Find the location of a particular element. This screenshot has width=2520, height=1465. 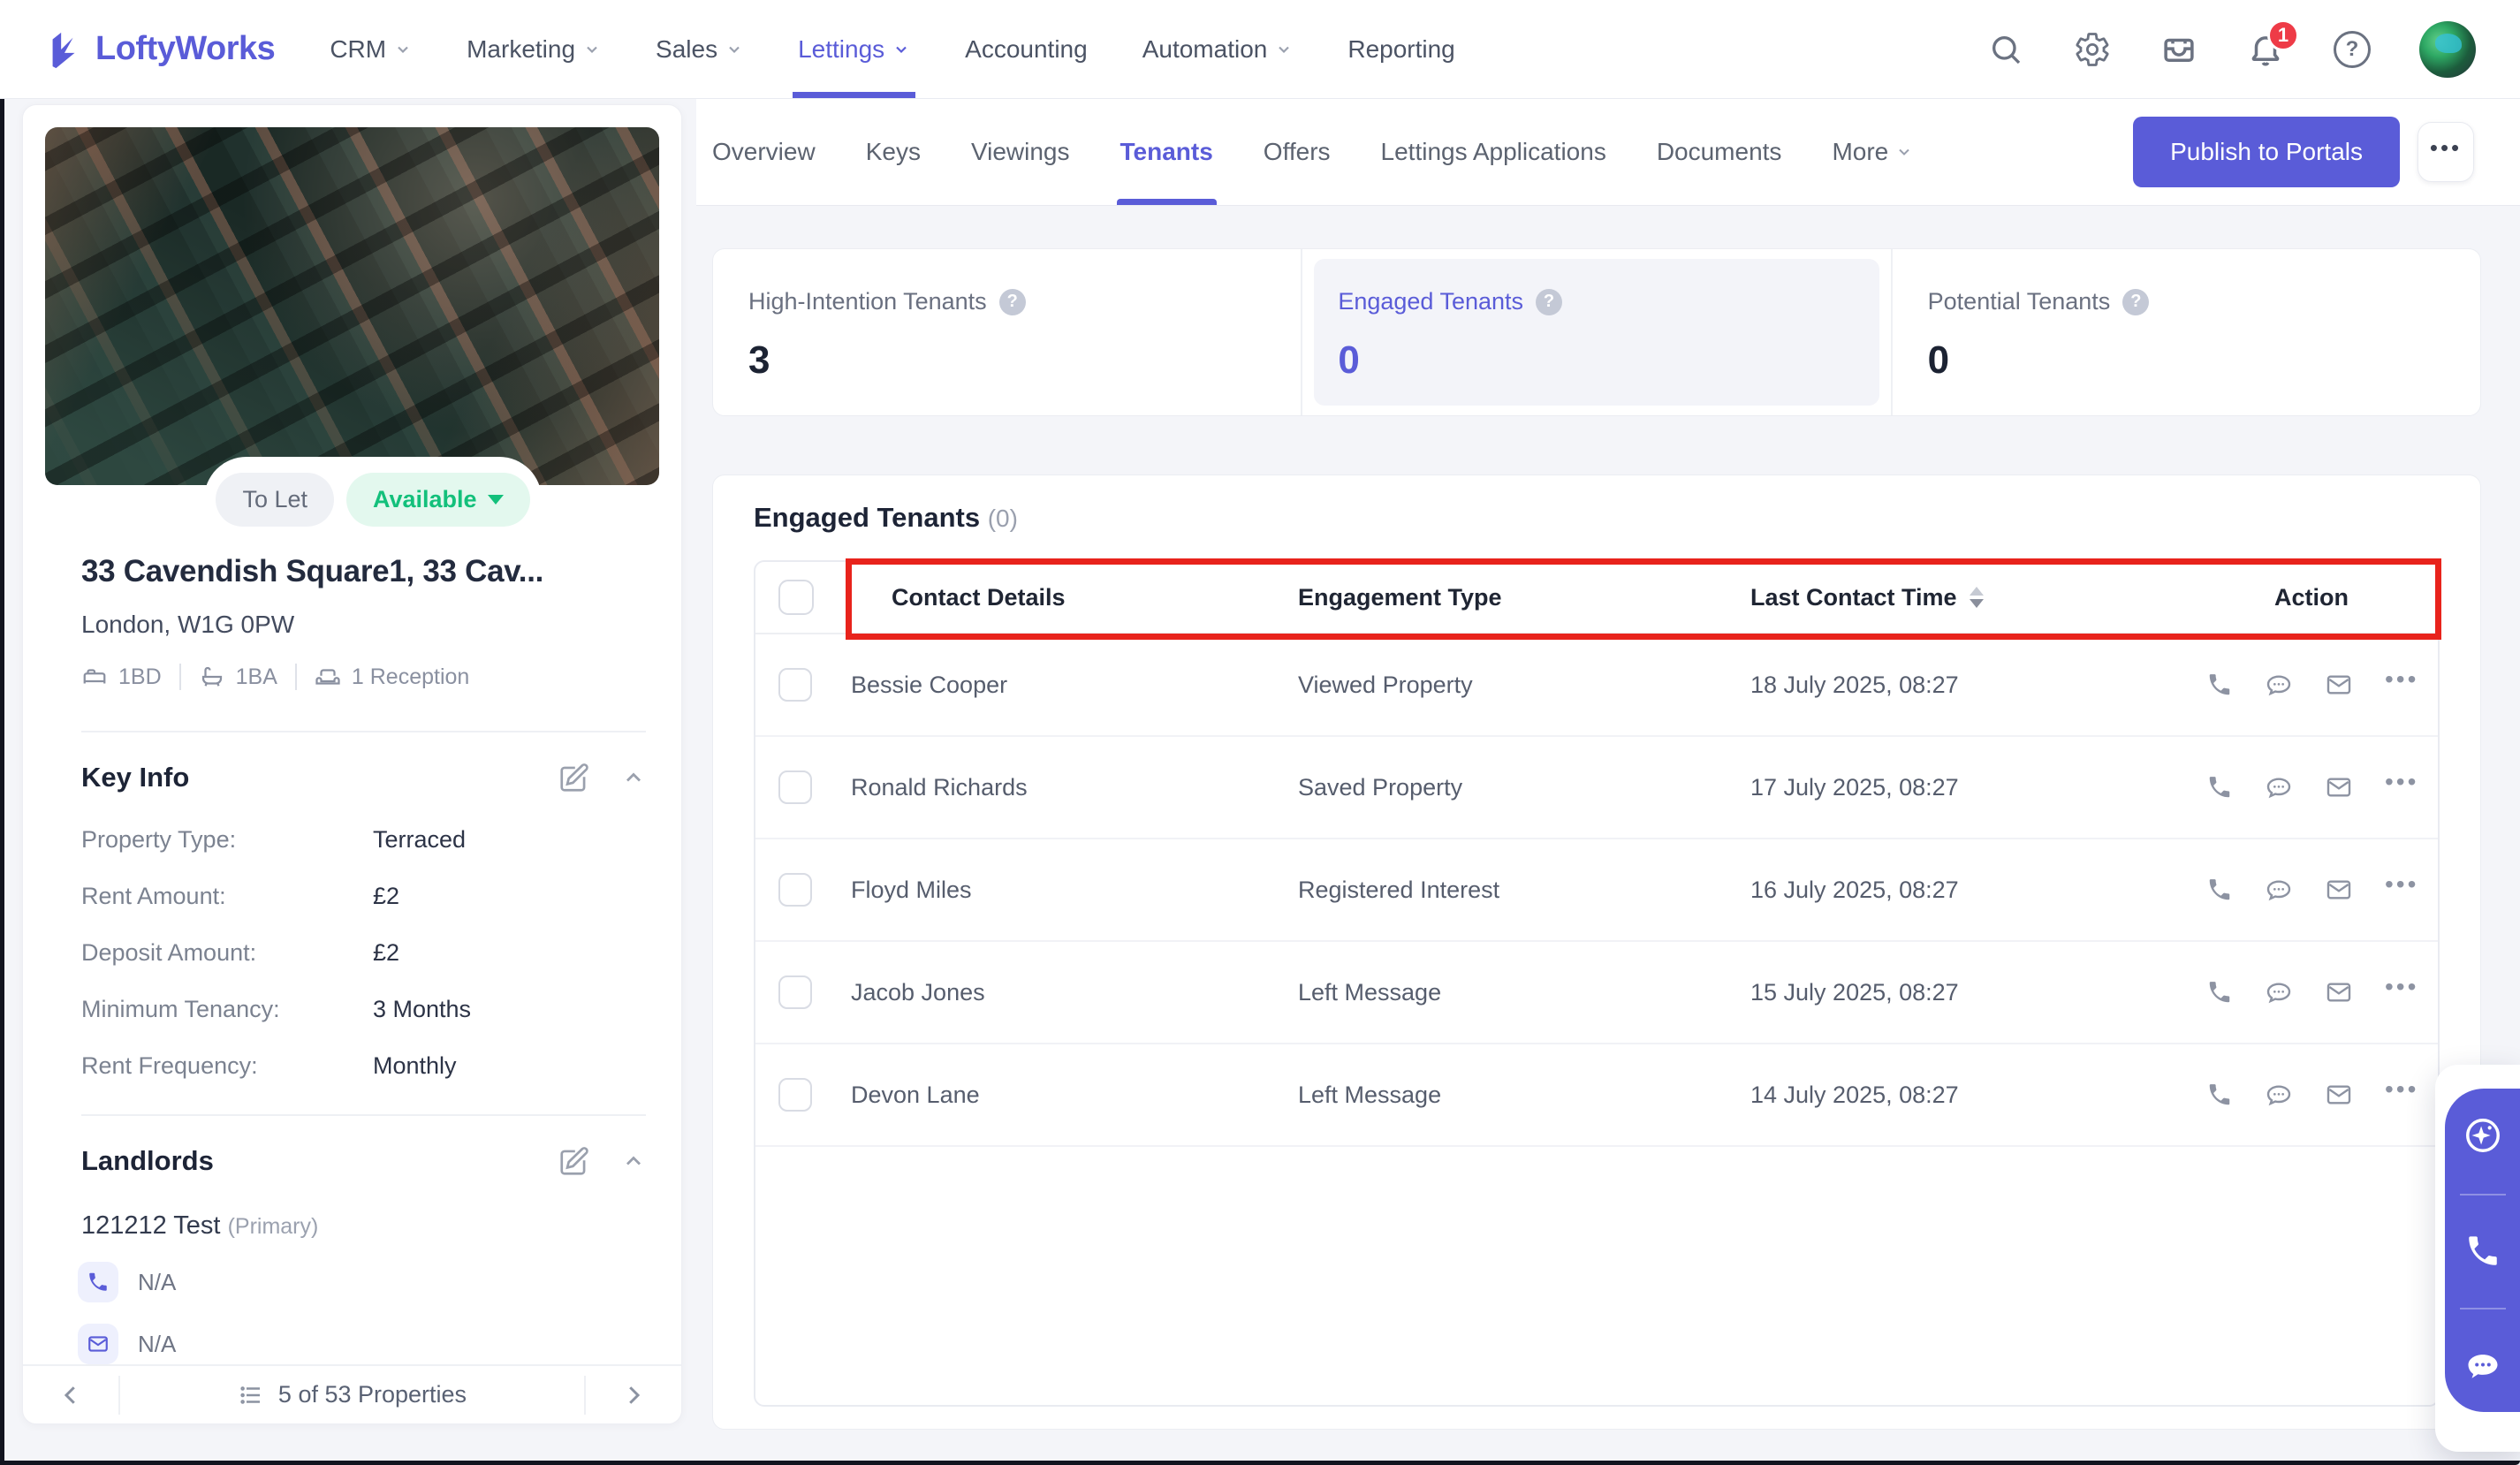

list-icon is located at coordinates (250, 1394).